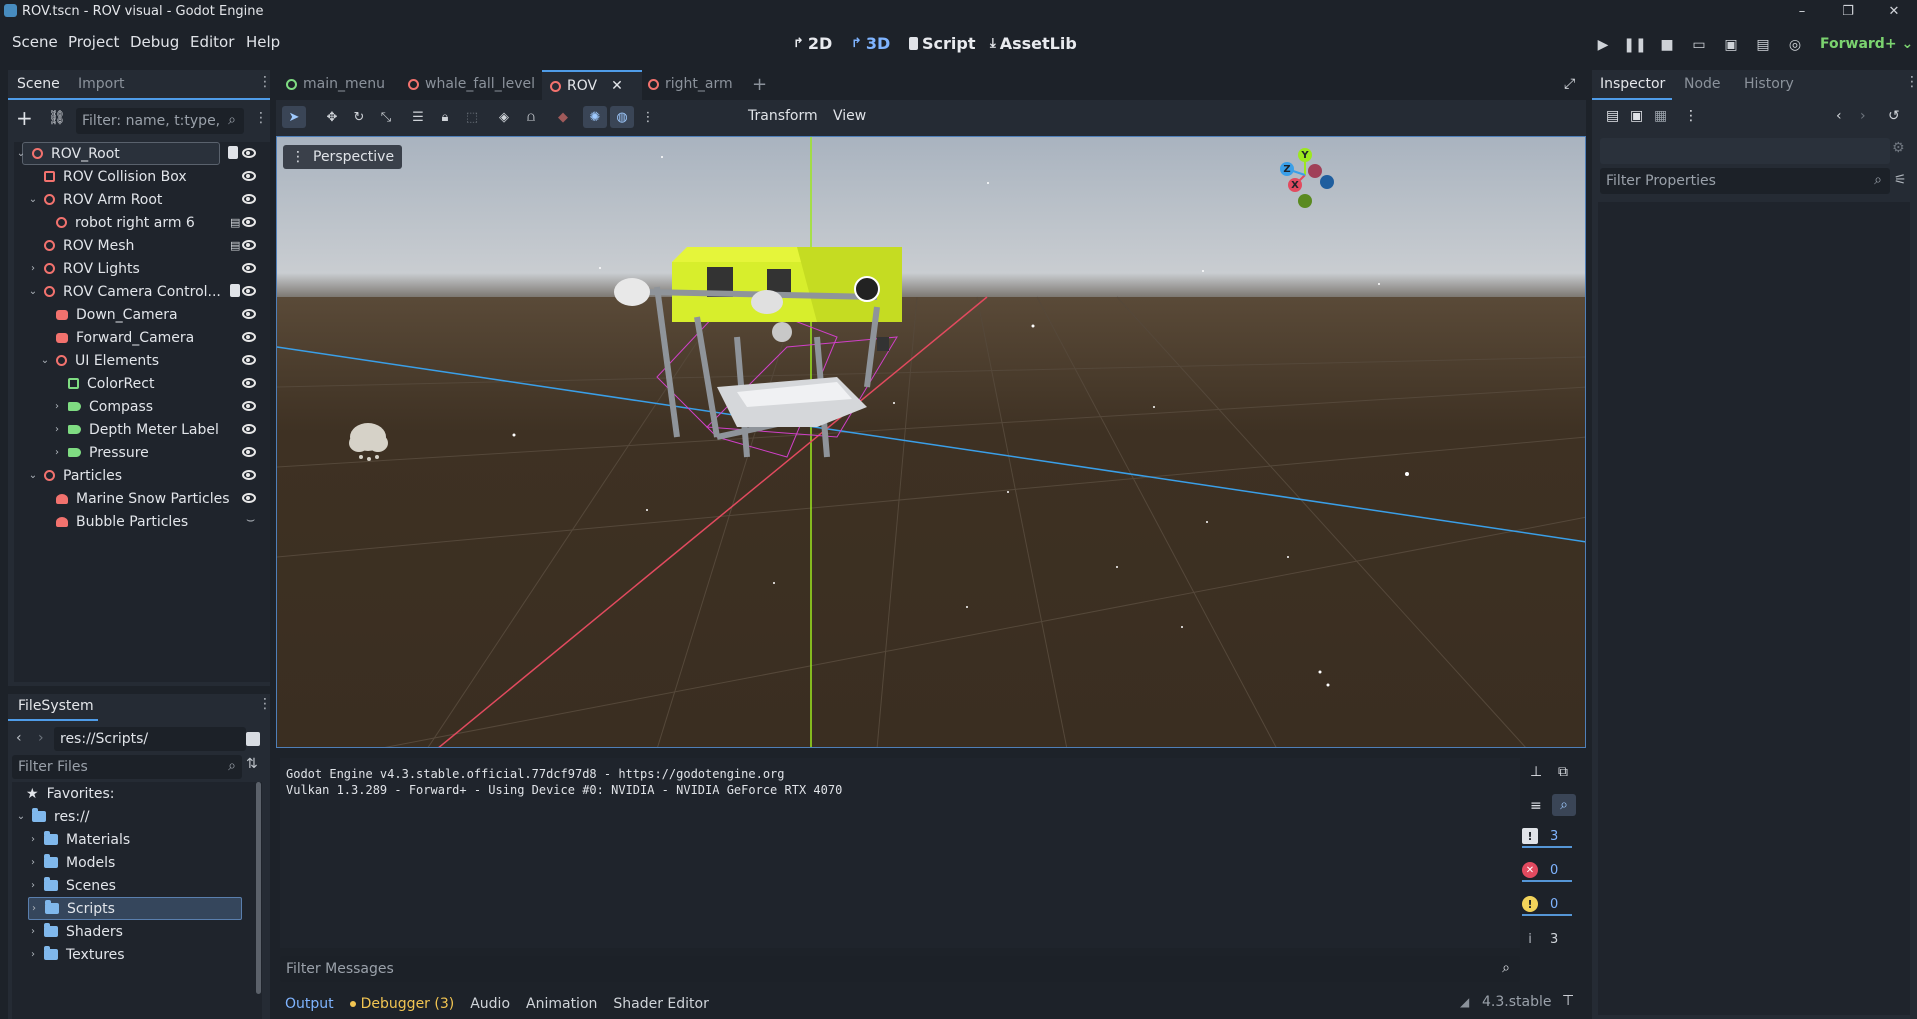 This screenshot has height=1019, width=1917. Describe the element at coordinates (1769, 84) in the screenshot. I see `tab-history: History` at that location.